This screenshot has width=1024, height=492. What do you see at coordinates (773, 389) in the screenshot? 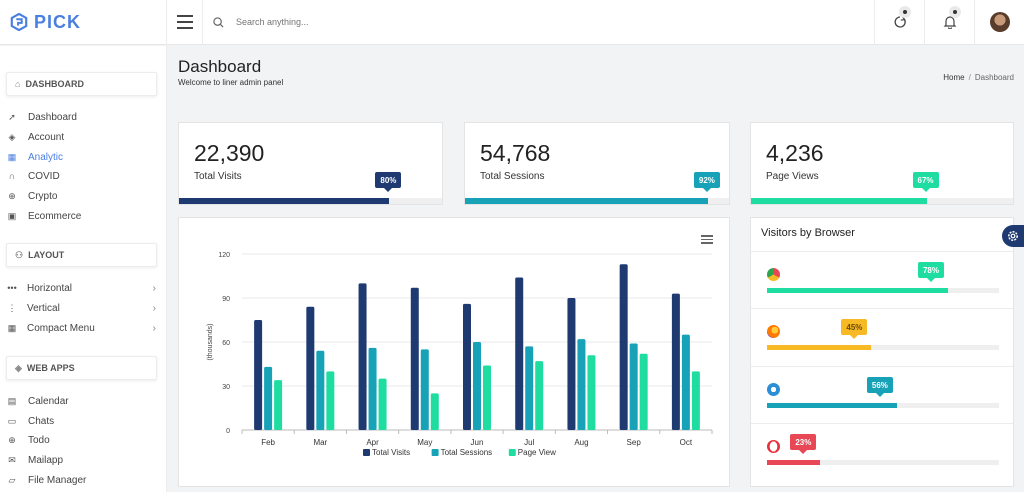
I see `ie-icon` at bounding box center [773, 389].